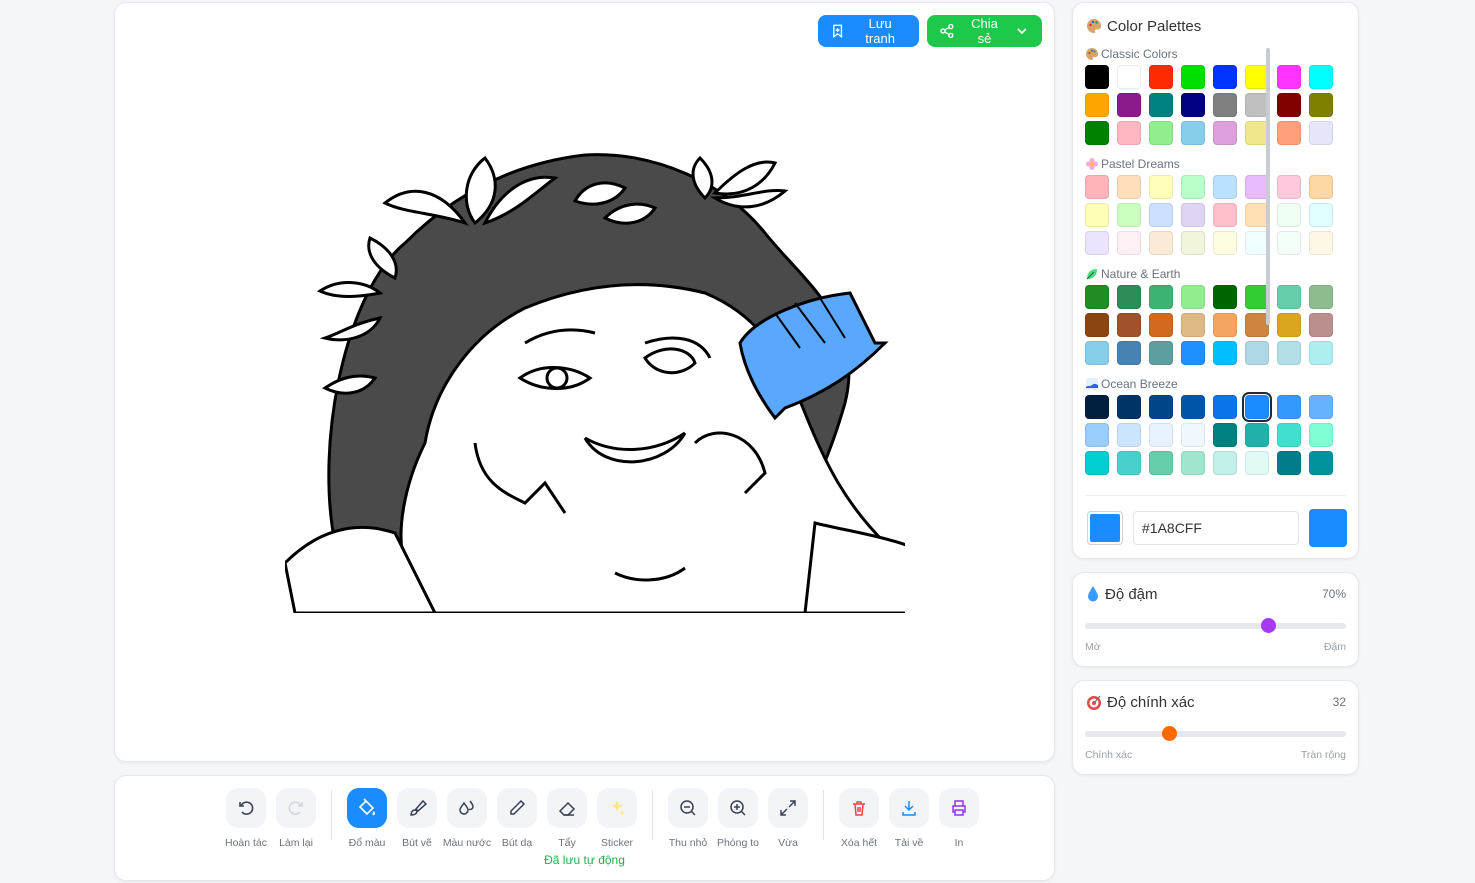 This screenshot has height=883, width=1475. What do you see at coordinates (1022, 31) in the screenshot?
I see `chevron-down-icon` at bounding box center [1022, 31].